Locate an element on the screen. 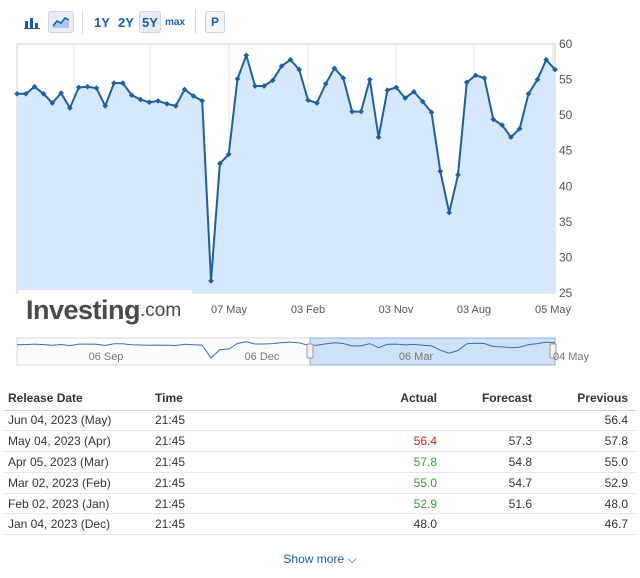 The height and width of the screenshot is (578, 640). watermark-text: Investing is located at coordinates (83, 310).